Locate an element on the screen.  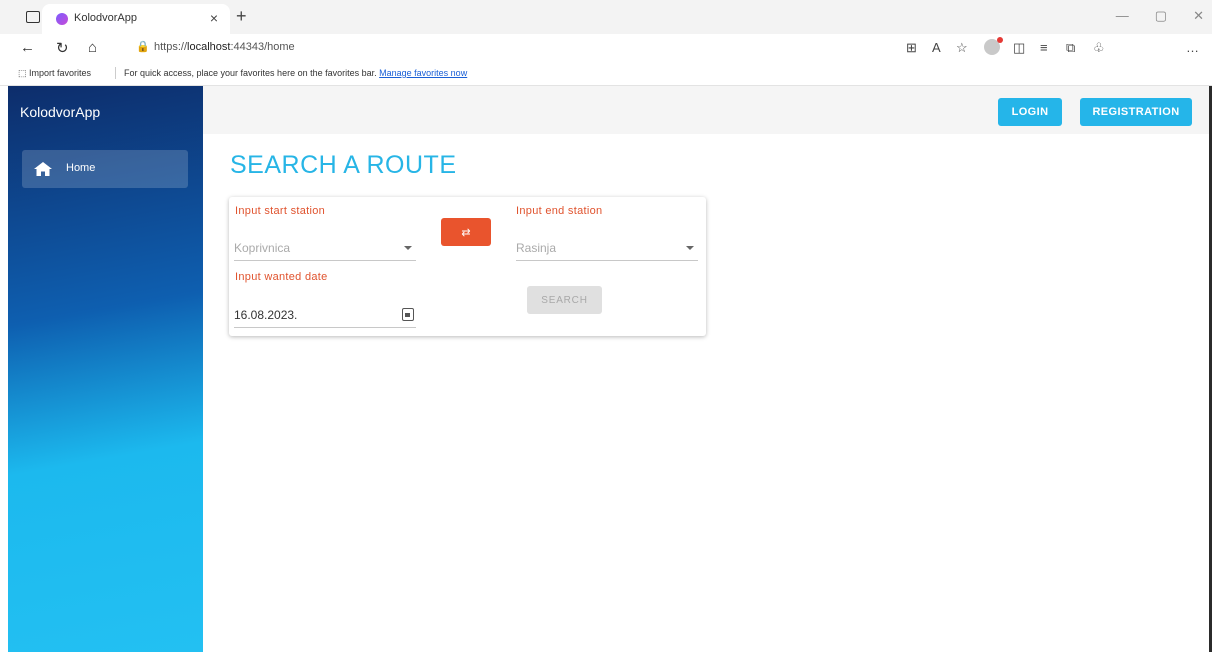
app-title: KolodvorApp is located at coordinates (60, 112).